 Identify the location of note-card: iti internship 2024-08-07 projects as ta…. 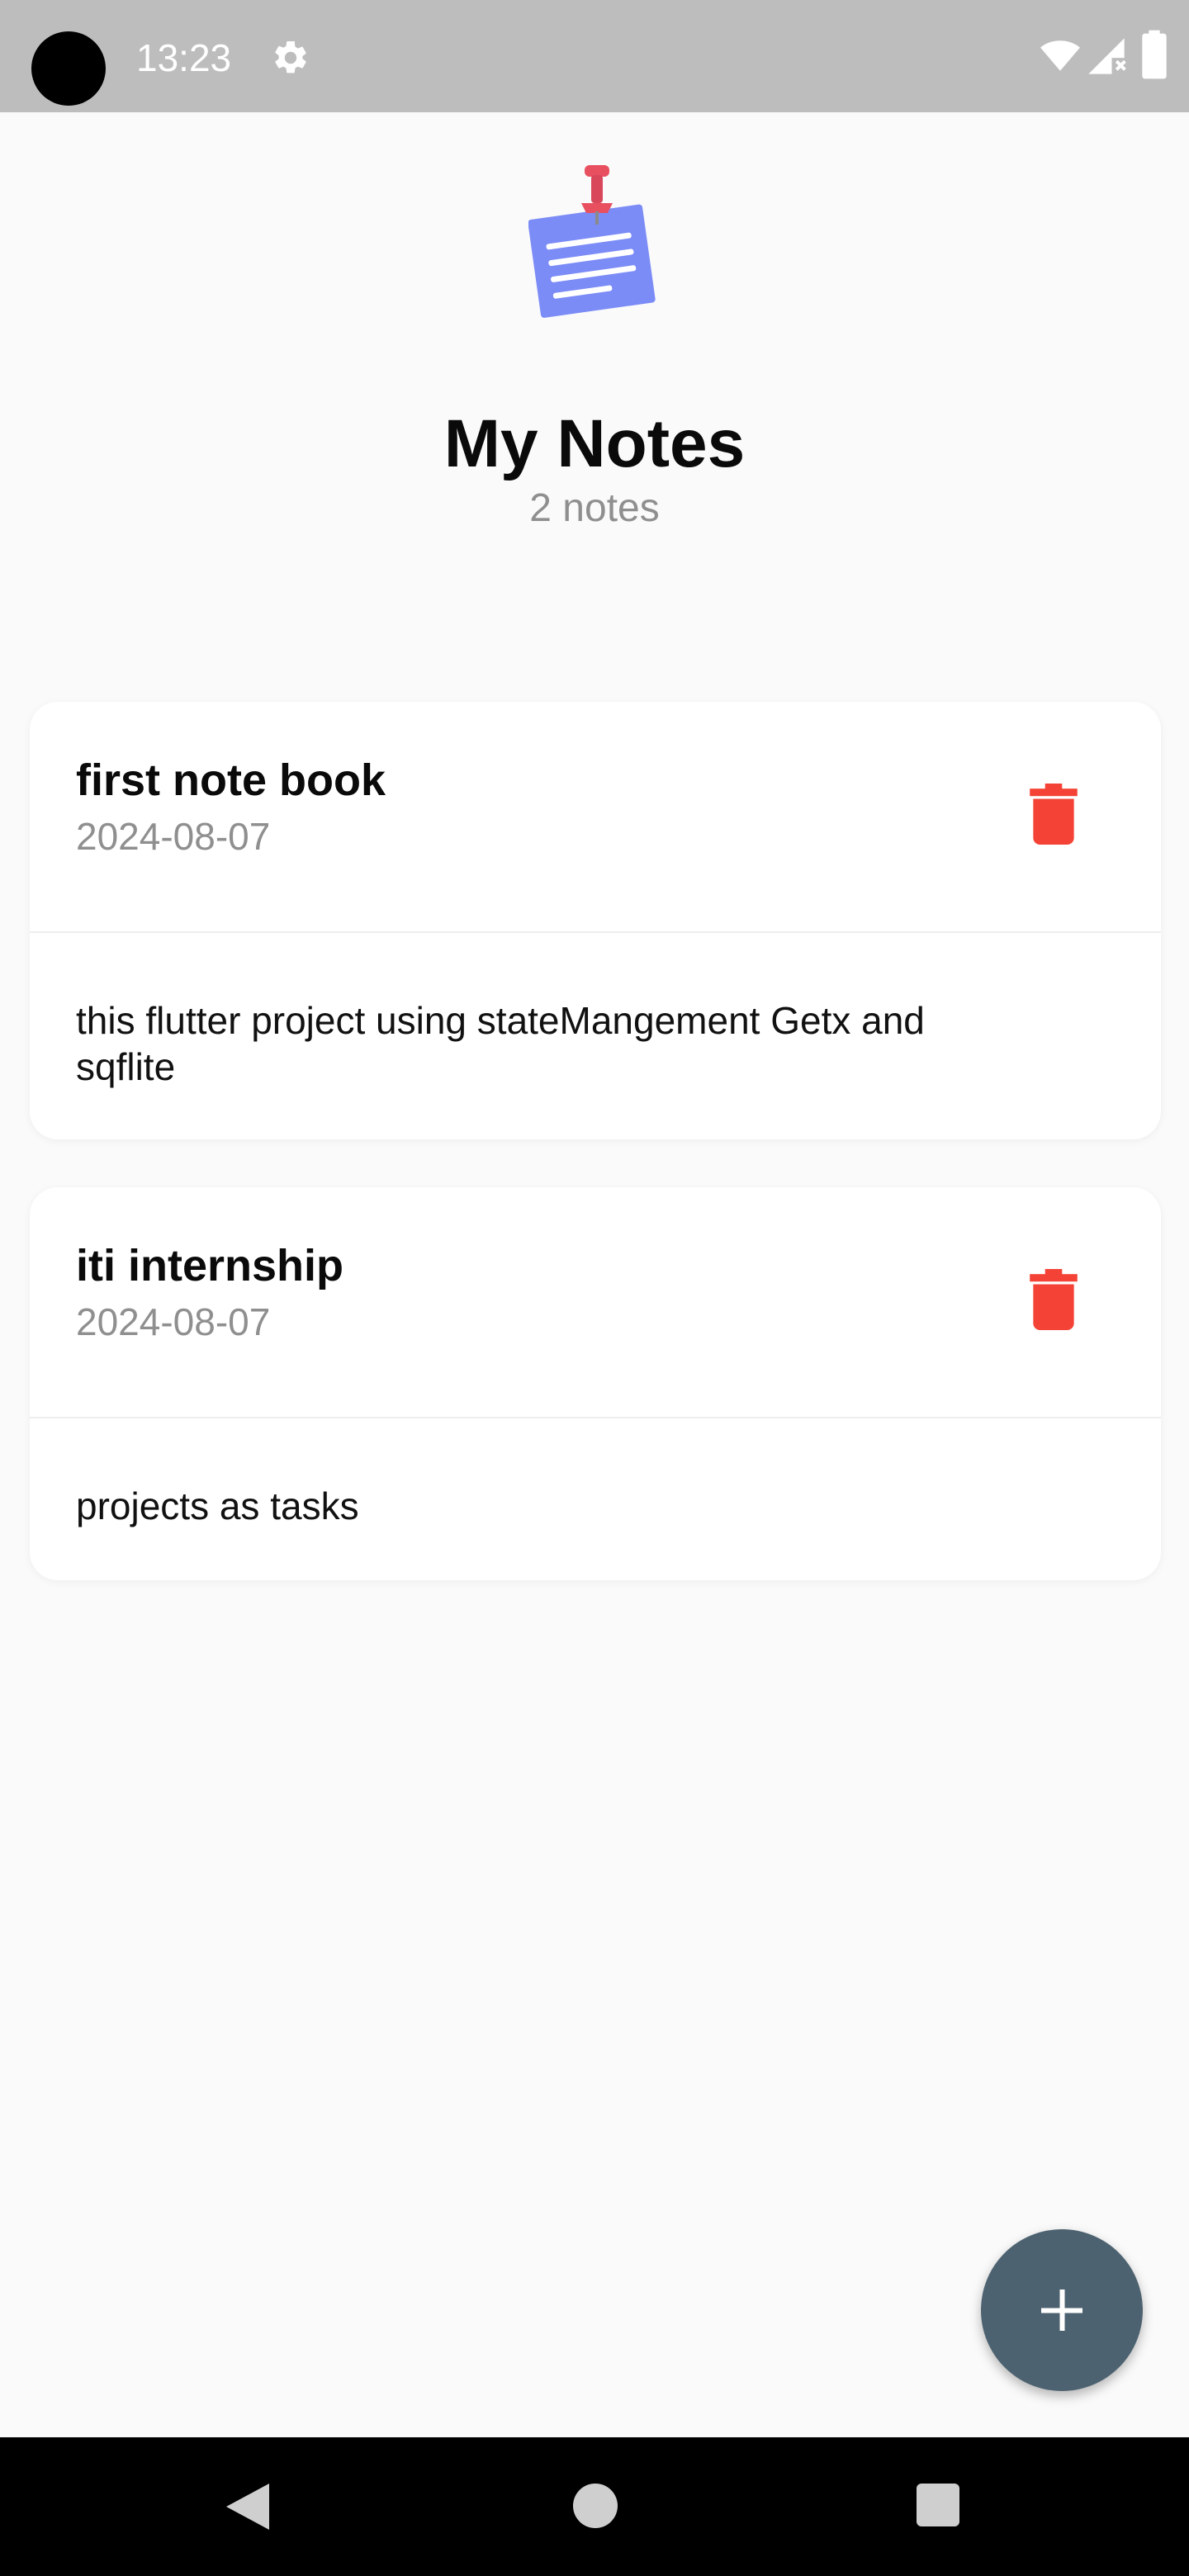
(595, 1383).